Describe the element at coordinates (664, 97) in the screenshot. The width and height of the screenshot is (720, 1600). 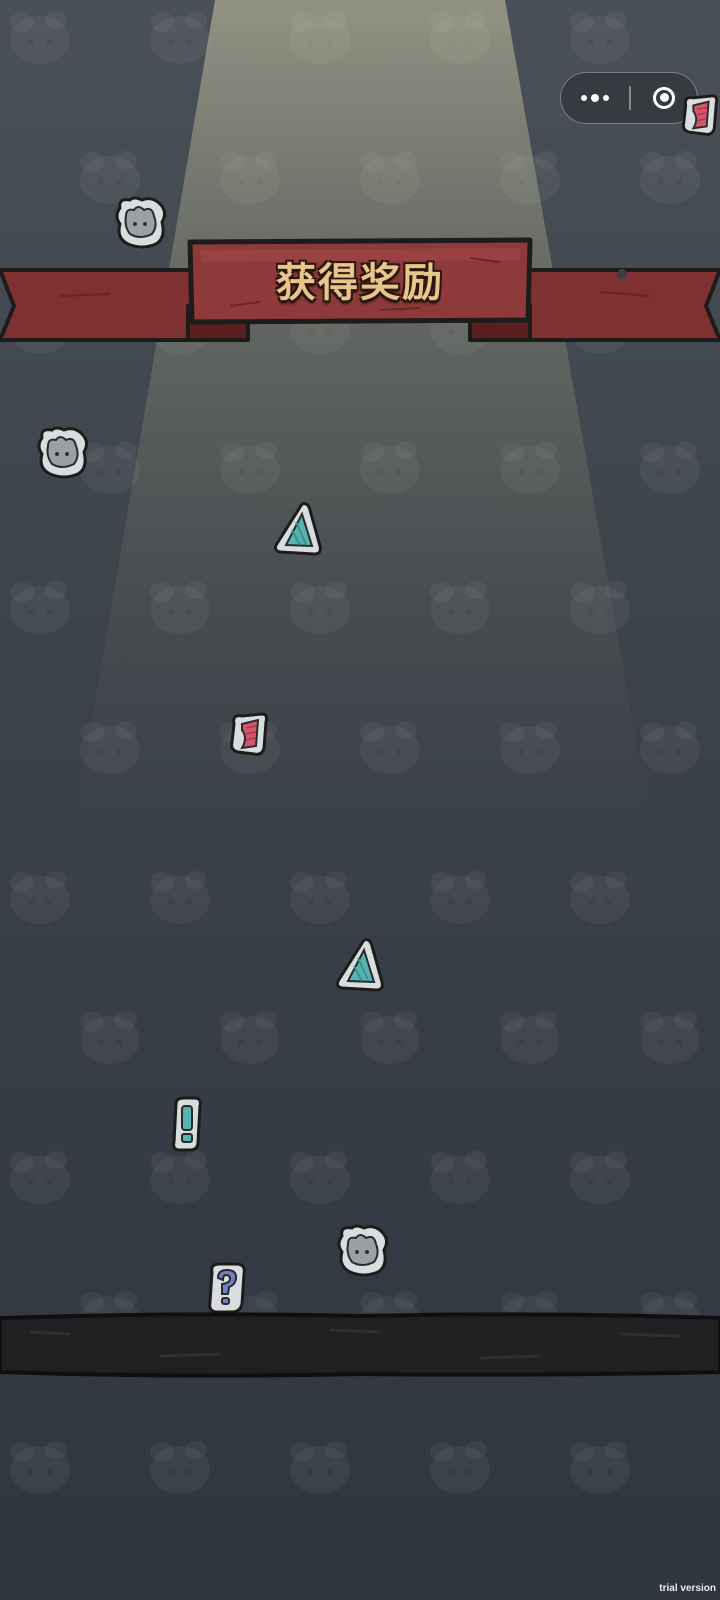
I see `target-close-icon` at that location.